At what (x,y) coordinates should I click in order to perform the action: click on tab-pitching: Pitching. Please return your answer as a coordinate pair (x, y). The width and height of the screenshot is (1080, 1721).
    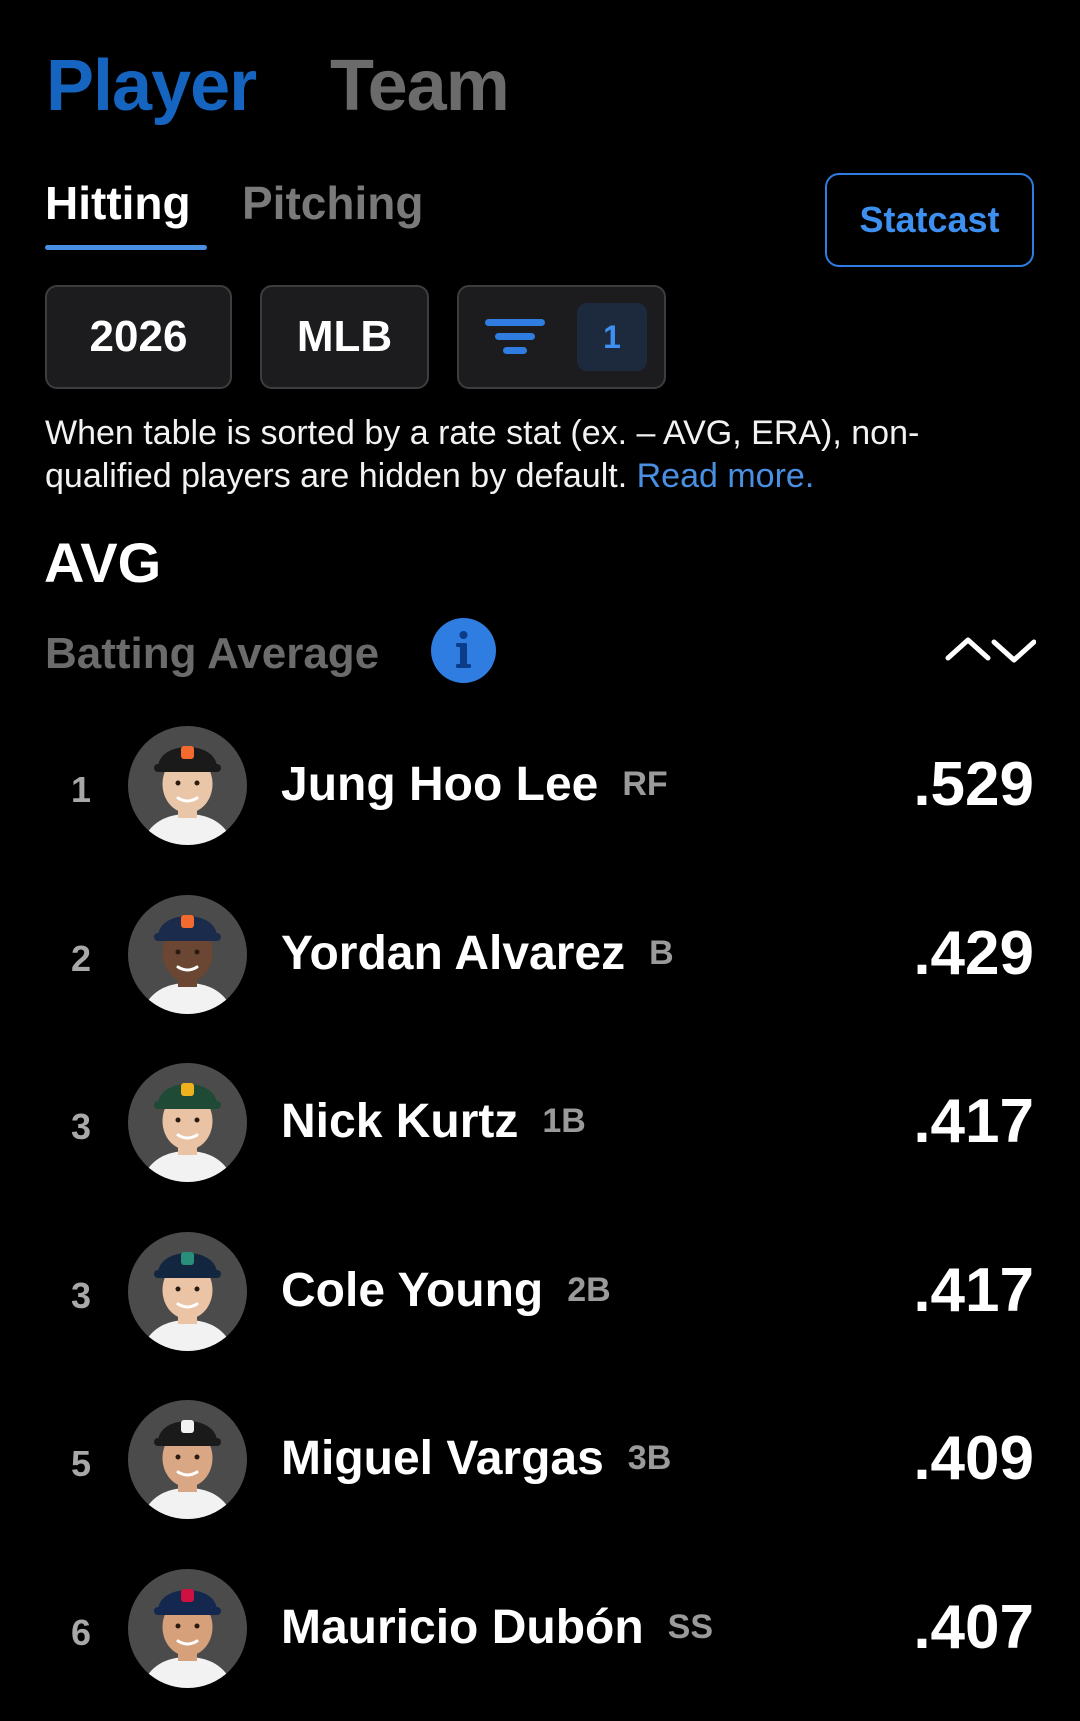
    Looking at the image, I should click on (332, 203).